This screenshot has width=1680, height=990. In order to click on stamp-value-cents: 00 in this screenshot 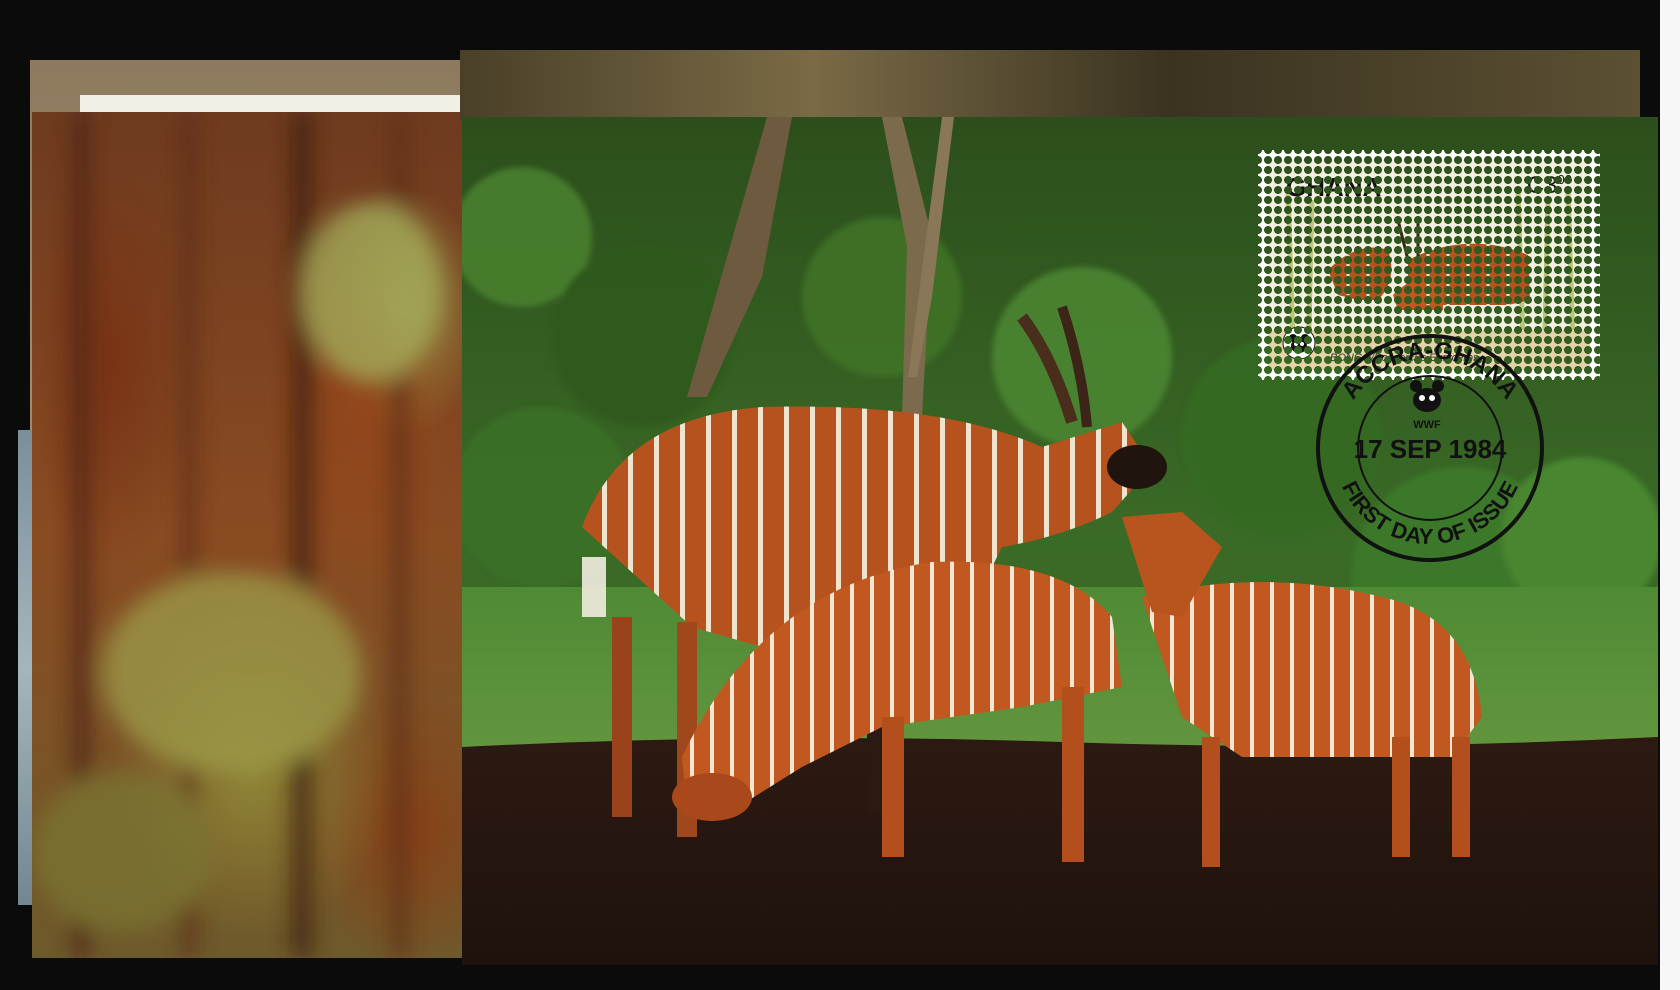, I will do `click(1564, 179)`.